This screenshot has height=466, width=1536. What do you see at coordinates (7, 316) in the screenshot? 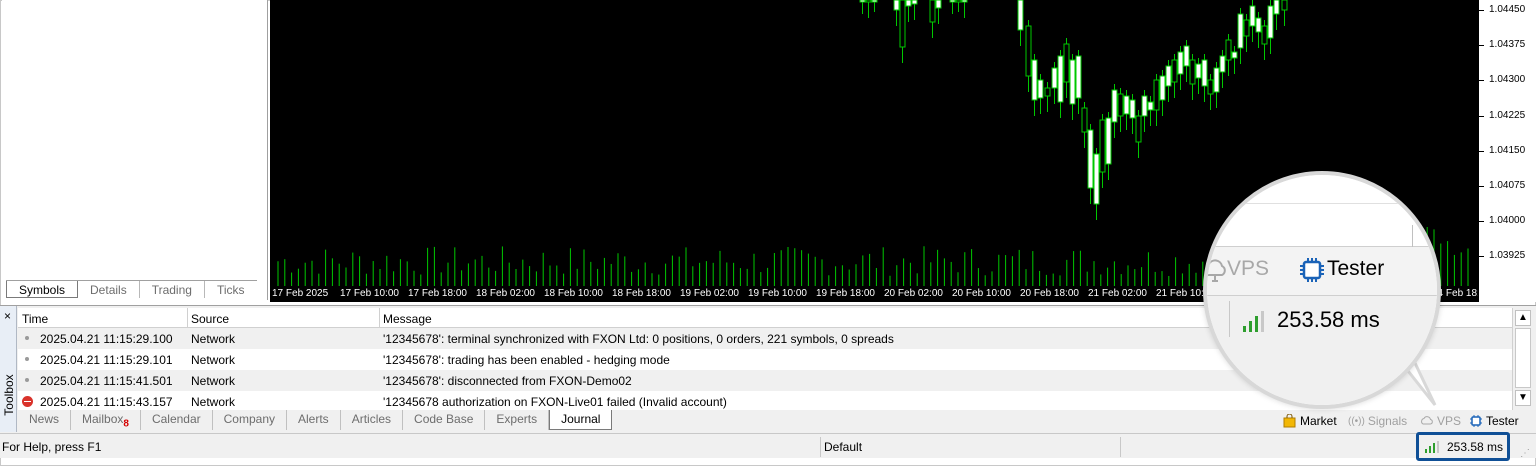
I see `close-icon: ×` at bounding box center [7, 316].